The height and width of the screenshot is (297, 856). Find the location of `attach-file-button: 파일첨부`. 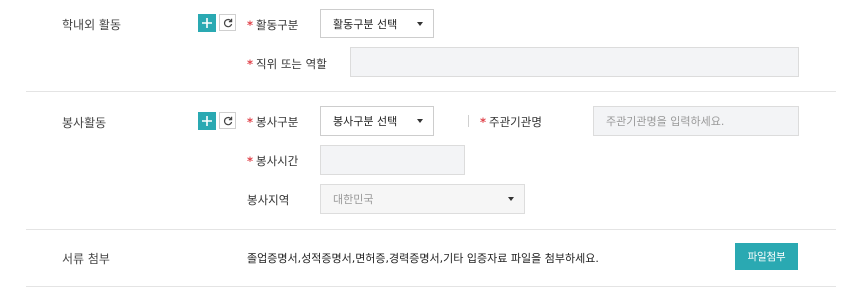

attach-file-button: 파일첨부 is located at coordinates (766, 256).